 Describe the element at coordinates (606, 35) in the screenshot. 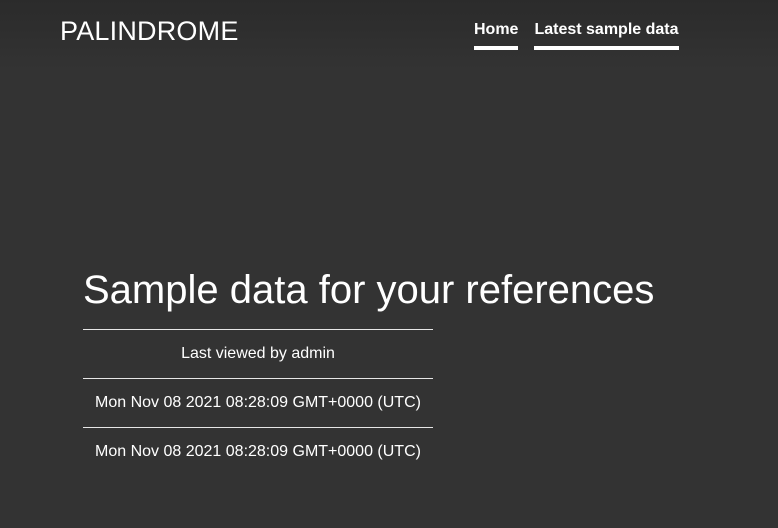

I see `nav-latest-sample-data-link: Latest sample data` at that location.